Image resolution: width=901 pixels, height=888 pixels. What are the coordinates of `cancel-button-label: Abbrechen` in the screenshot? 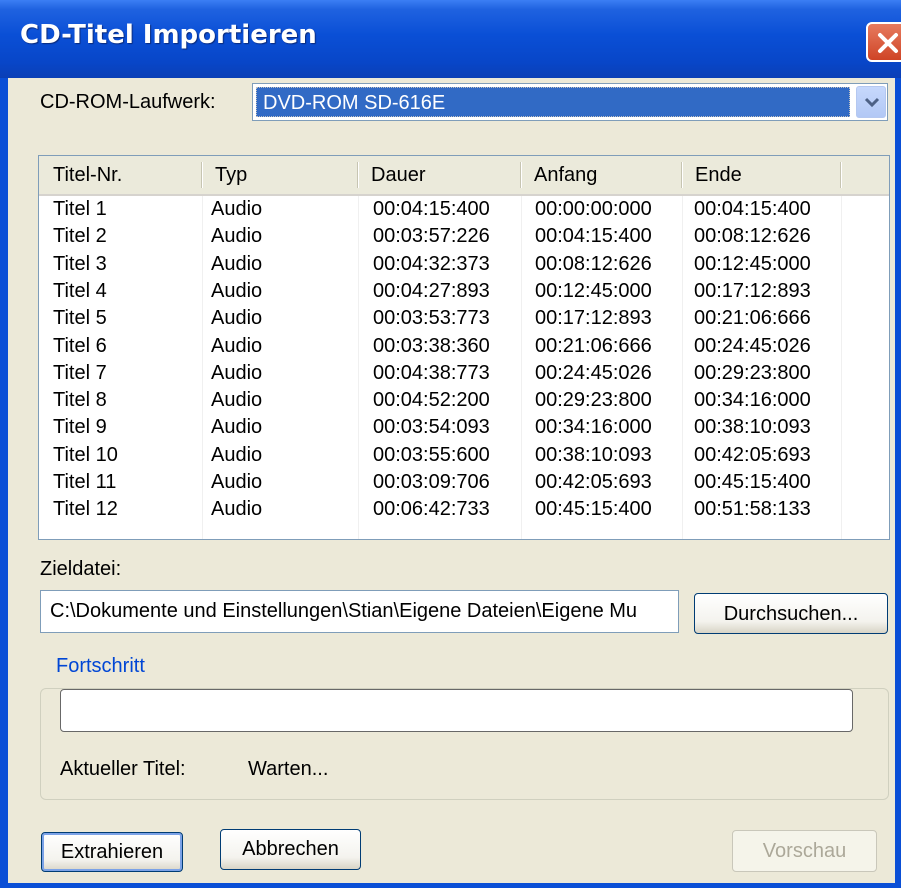 It's located at (290, 849).